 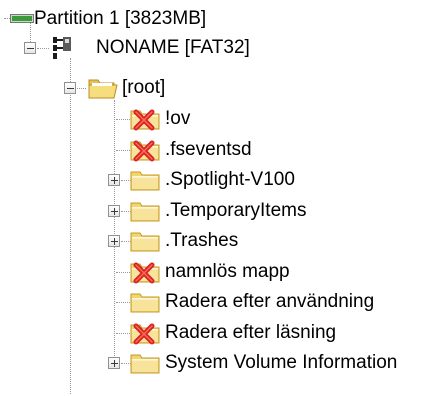 I want to click on tree-item-label: .Spotlight-V100, so click(x=230, y=179).